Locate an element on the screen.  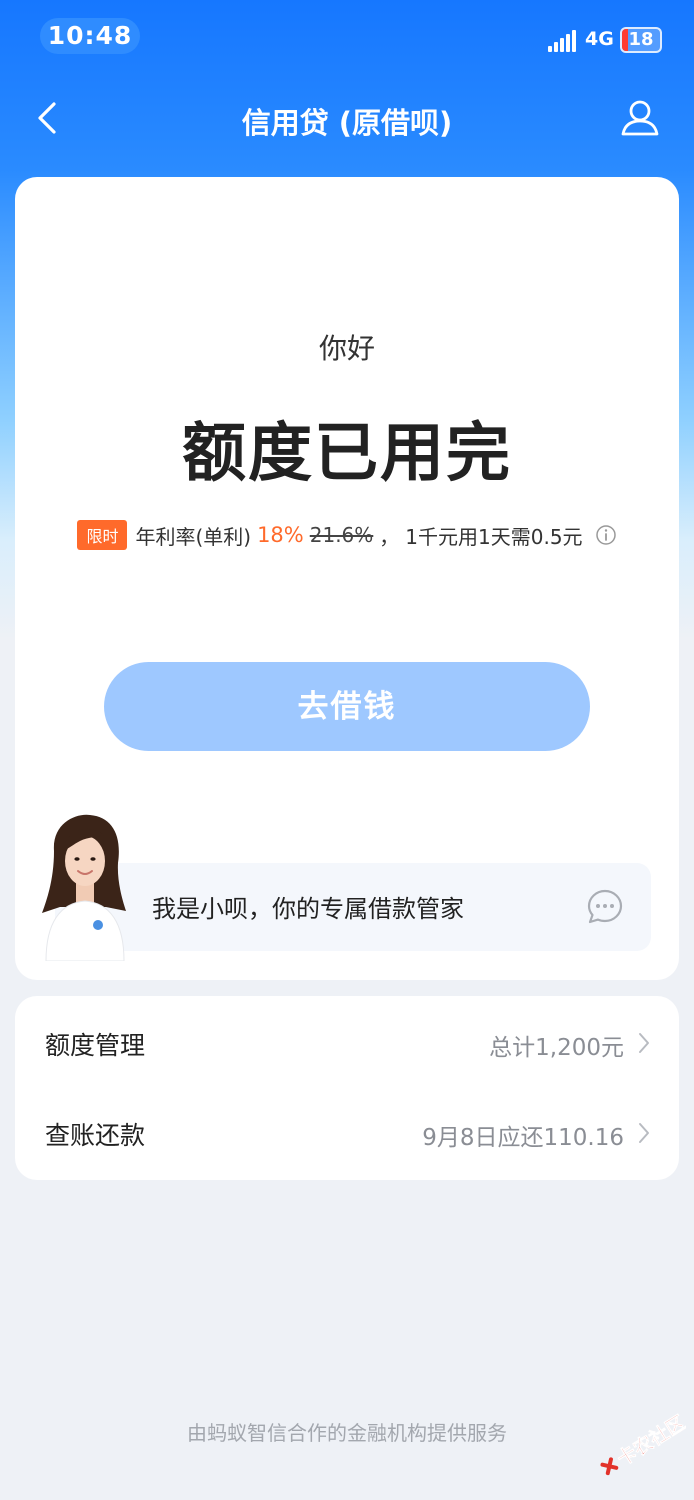
account-actions-card: 额度管理 总计1,200元 查账还款 9月8日应还110.16 is located at coordinates (347, 1088).